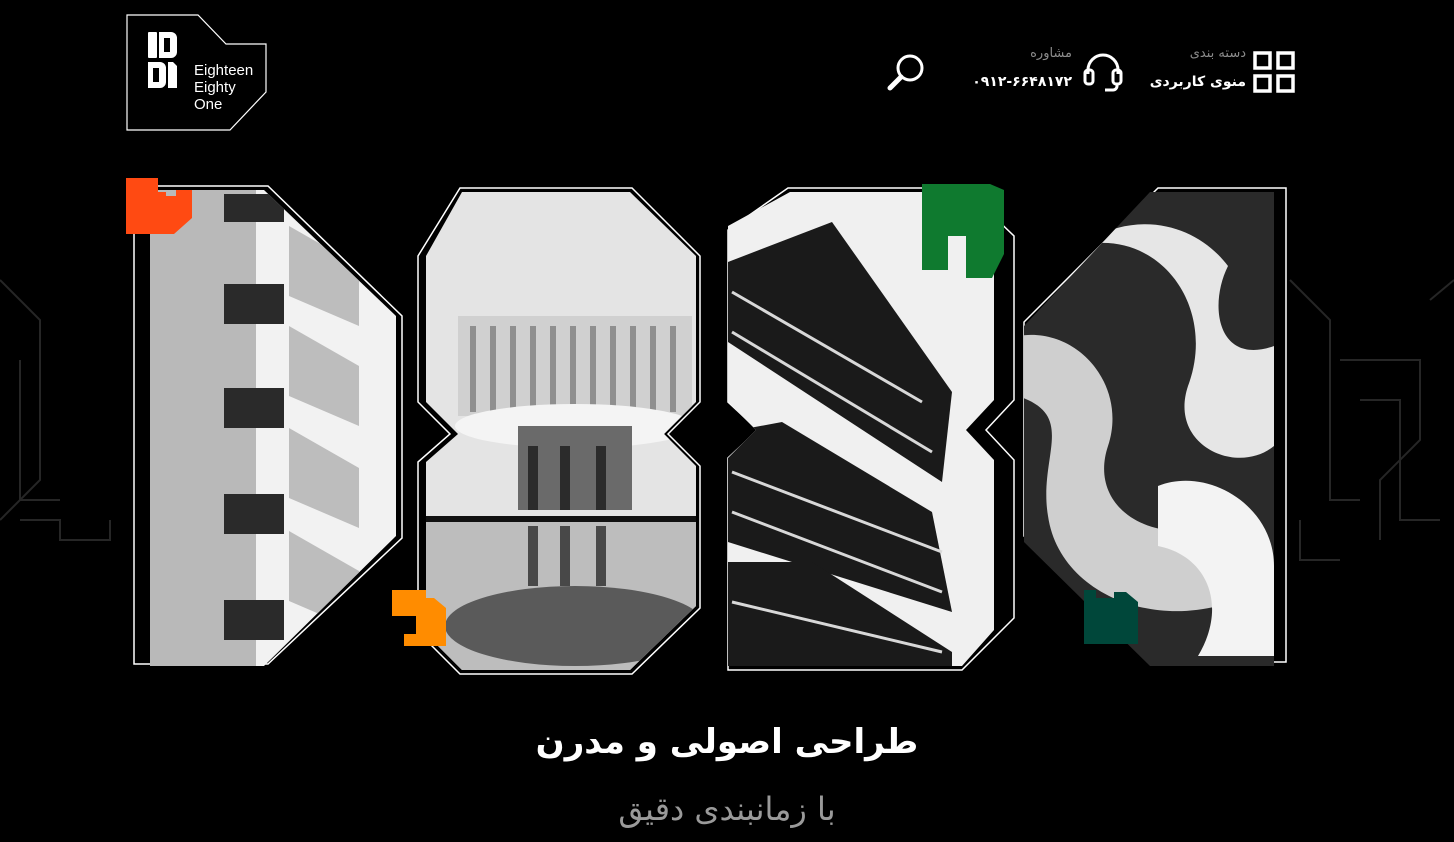 This screenshot has height=842, width=1454. What do you see at coordinates (1197, 82) in the screenshot?
I see `menu-title: منوی کاربردی` at bounding box center [1197, 82].